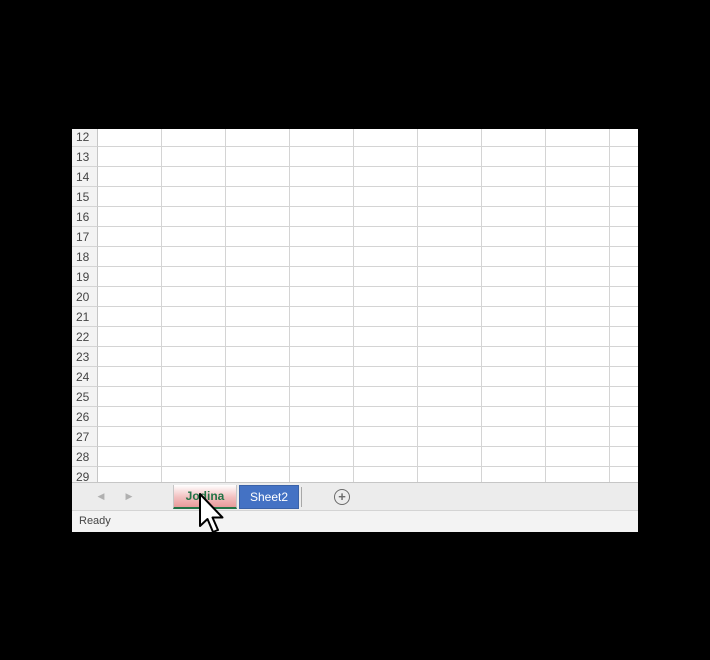  Describe the element at coordinates (85, 474) in the screenshot. I see `row-header: 29` at that location.